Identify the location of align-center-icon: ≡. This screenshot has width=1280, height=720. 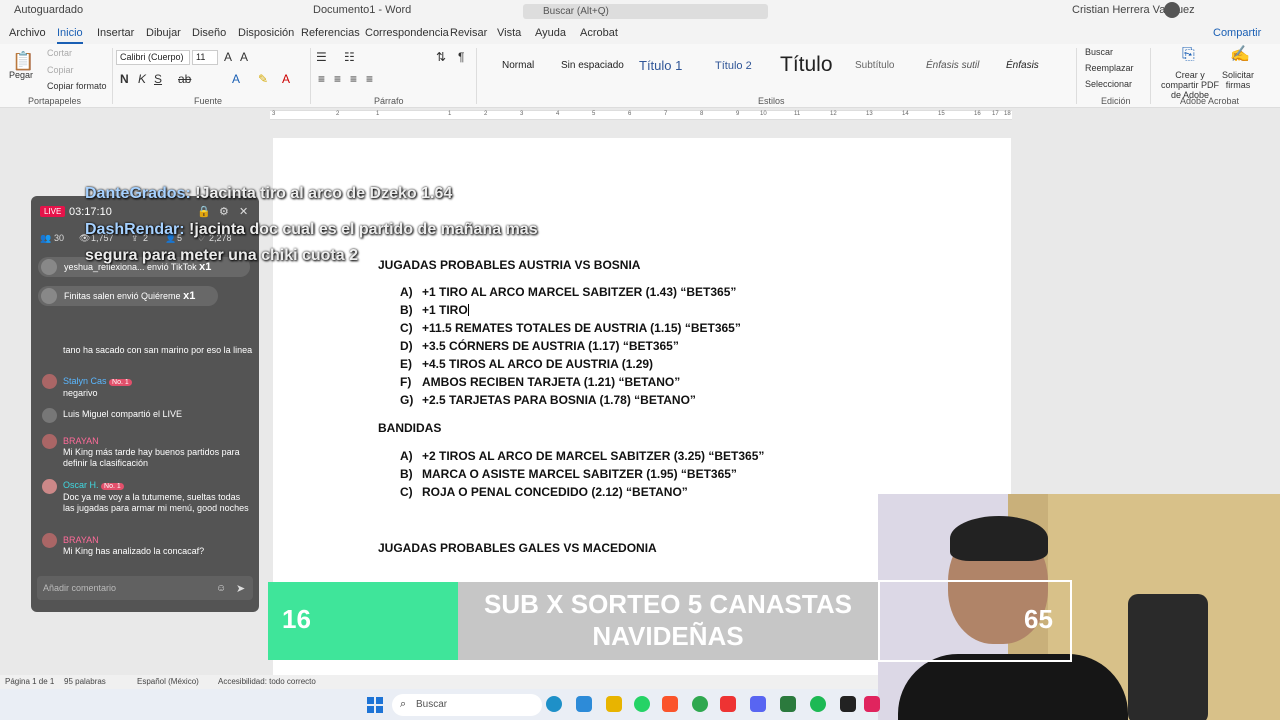
(337, 79).